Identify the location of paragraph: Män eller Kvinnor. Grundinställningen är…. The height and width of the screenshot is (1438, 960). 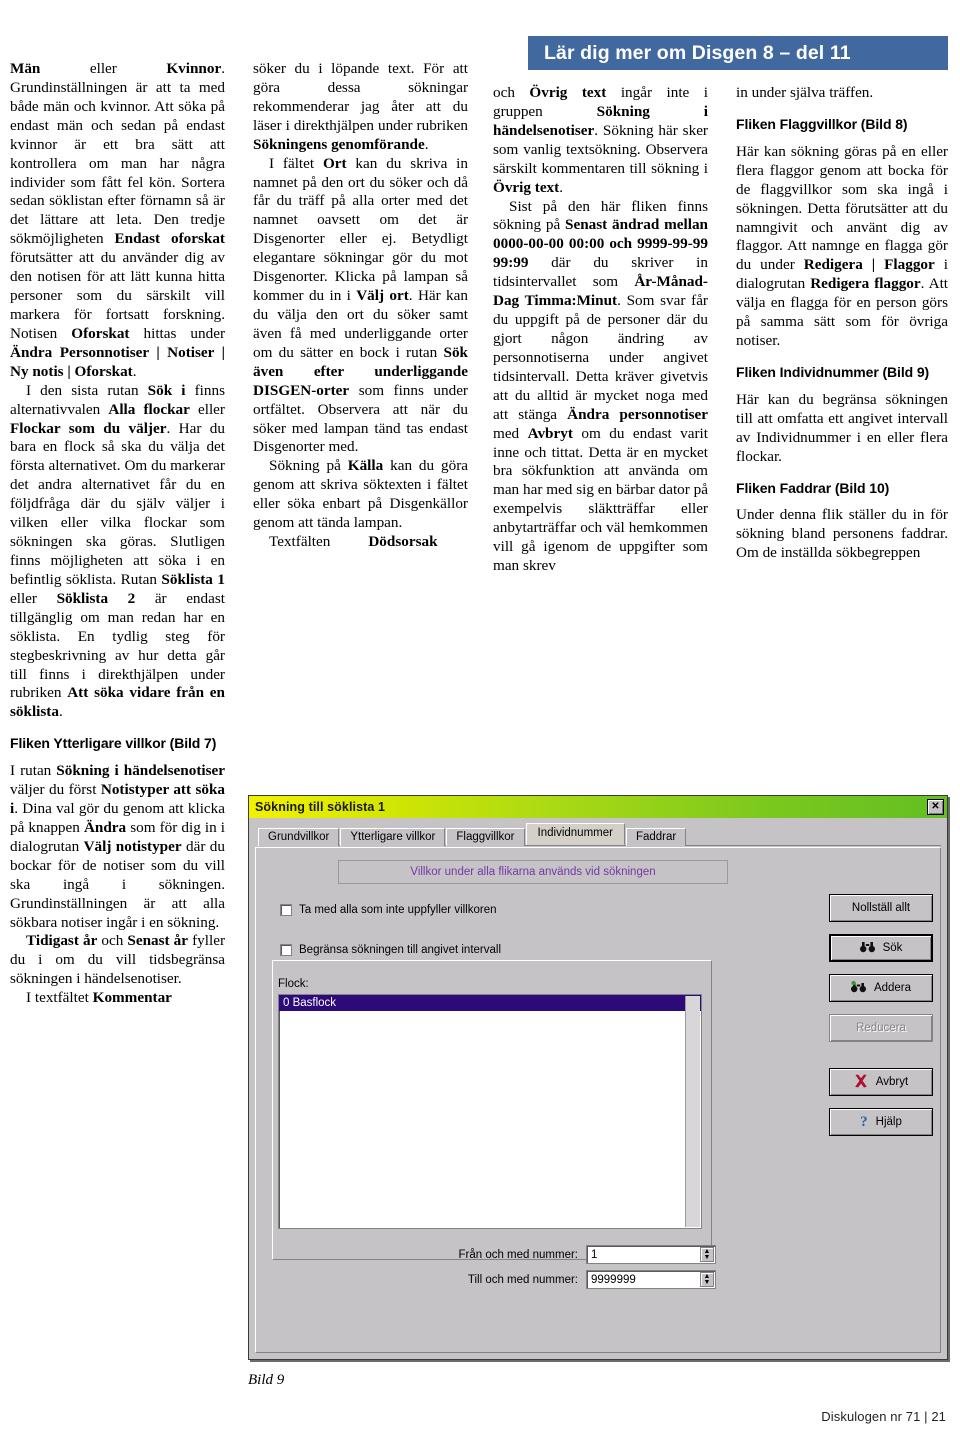
(117, 221).